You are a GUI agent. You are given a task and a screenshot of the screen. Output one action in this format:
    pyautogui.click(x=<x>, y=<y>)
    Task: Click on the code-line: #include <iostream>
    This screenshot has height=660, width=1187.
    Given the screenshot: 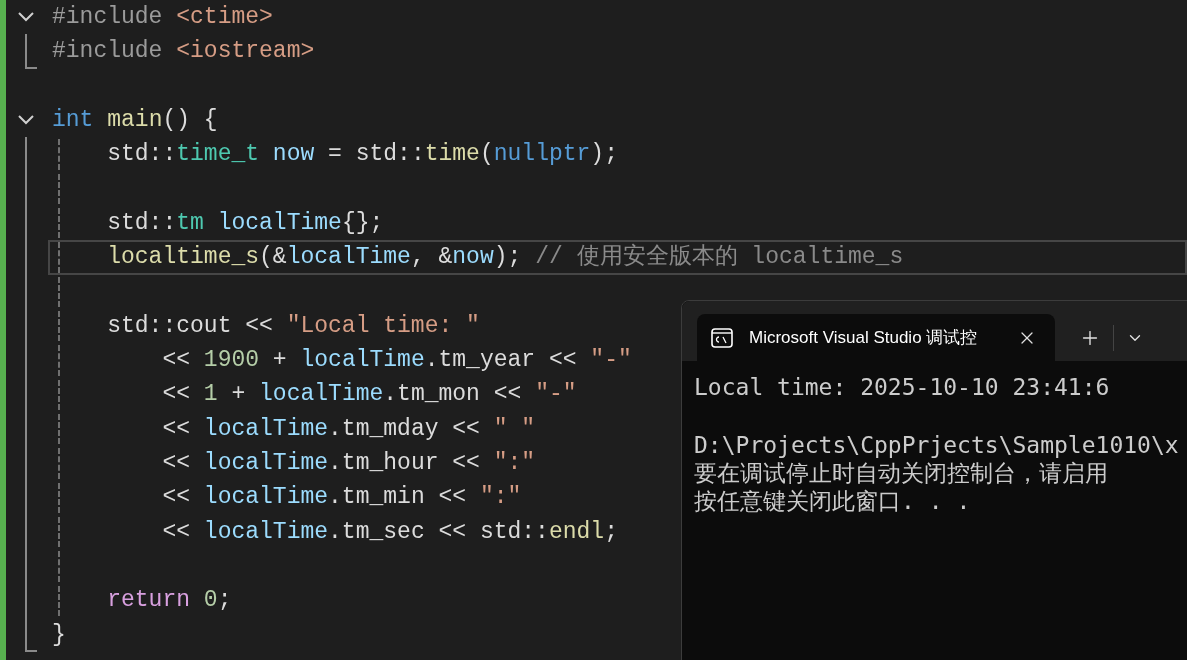 What is the action you would take?
    pyautogui.click(x=183, y=51)
    